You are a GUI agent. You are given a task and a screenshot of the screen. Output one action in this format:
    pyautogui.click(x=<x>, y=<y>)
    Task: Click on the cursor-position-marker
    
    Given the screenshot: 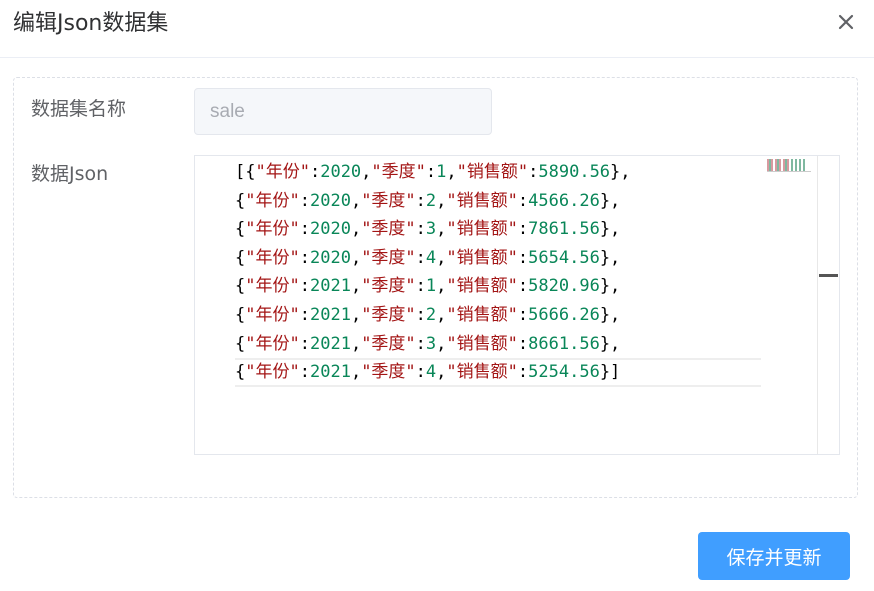 What is the action you would take?
    pyautogui.click(x=828, y=275)
    